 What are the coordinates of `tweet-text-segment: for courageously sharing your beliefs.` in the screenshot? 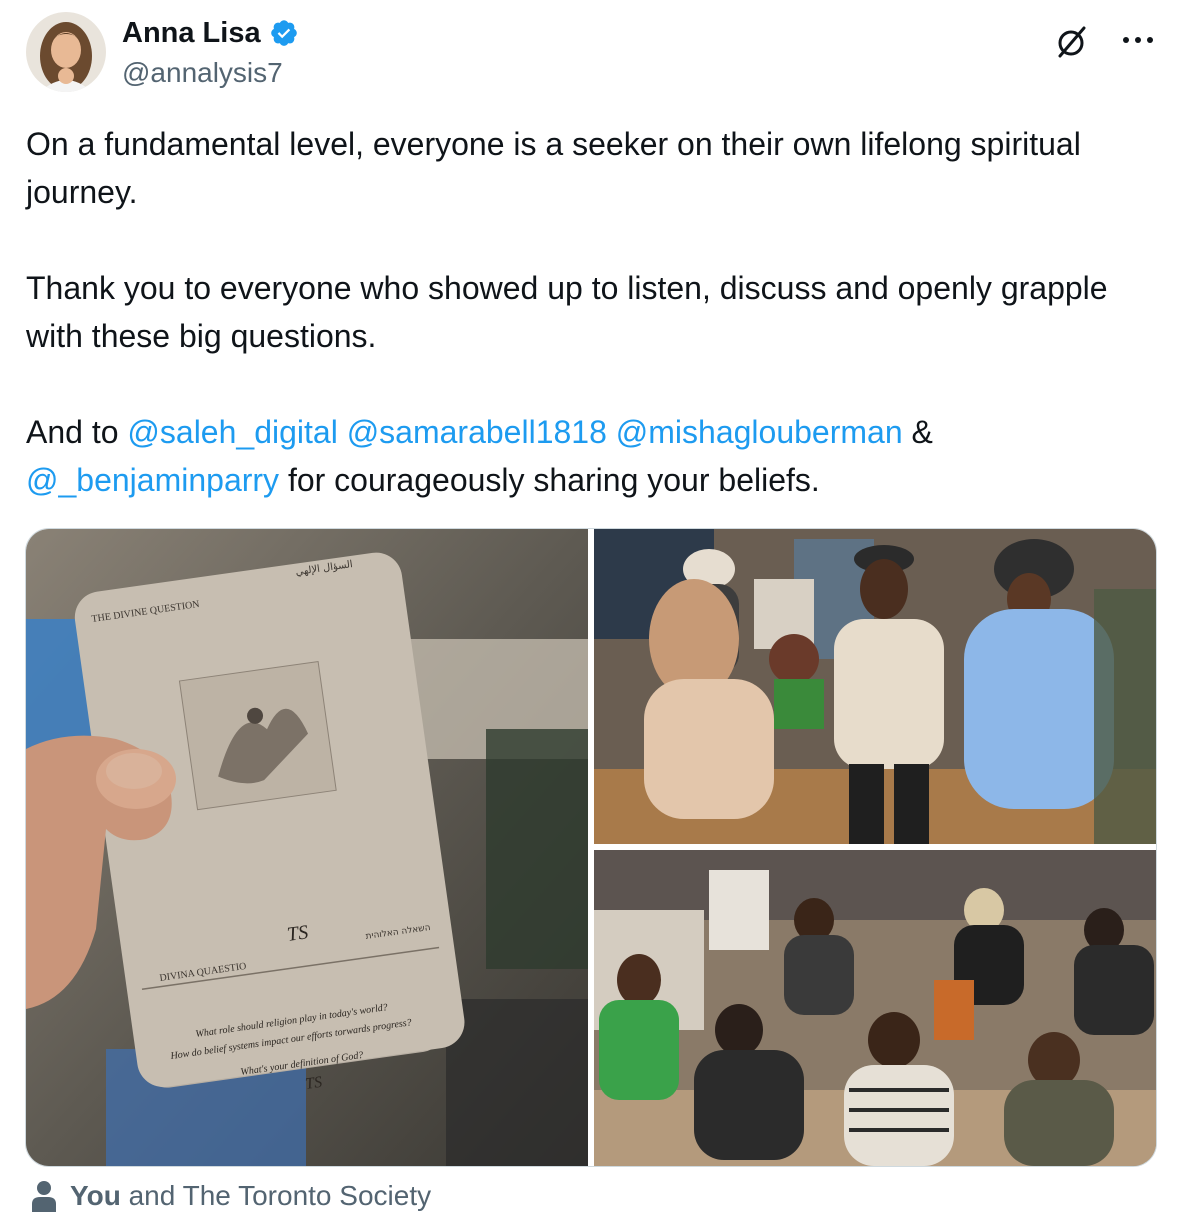 It's located at (549, 480).